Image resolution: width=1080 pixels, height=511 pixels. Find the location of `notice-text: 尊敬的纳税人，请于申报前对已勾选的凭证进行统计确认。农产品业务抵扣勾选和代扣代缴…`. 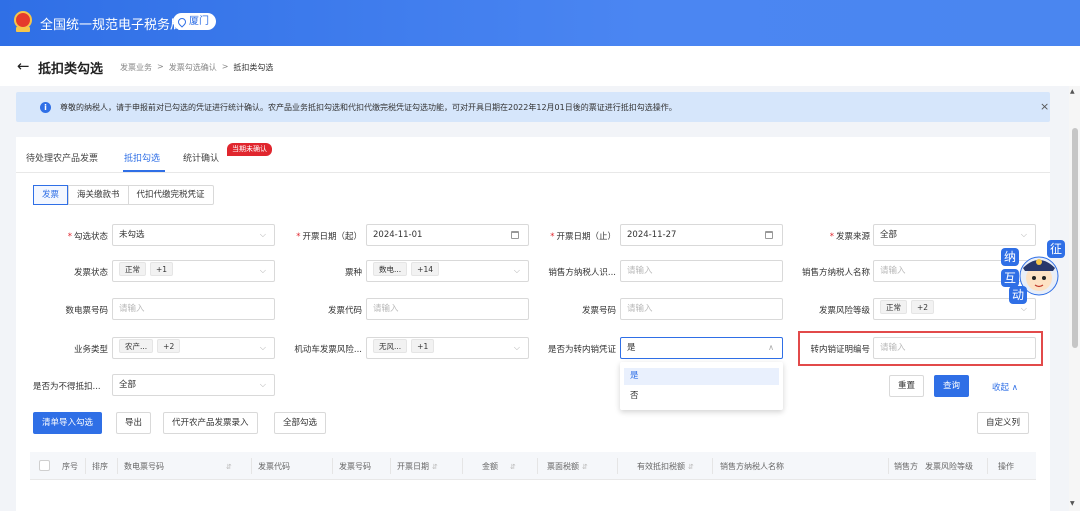

notice-text: 尊敬的纳税人，请于申报前对已勾选的凭证进行统计确认。农产品业务抵扣勾选和代扣代缴… is located at coordinates (368, 107).